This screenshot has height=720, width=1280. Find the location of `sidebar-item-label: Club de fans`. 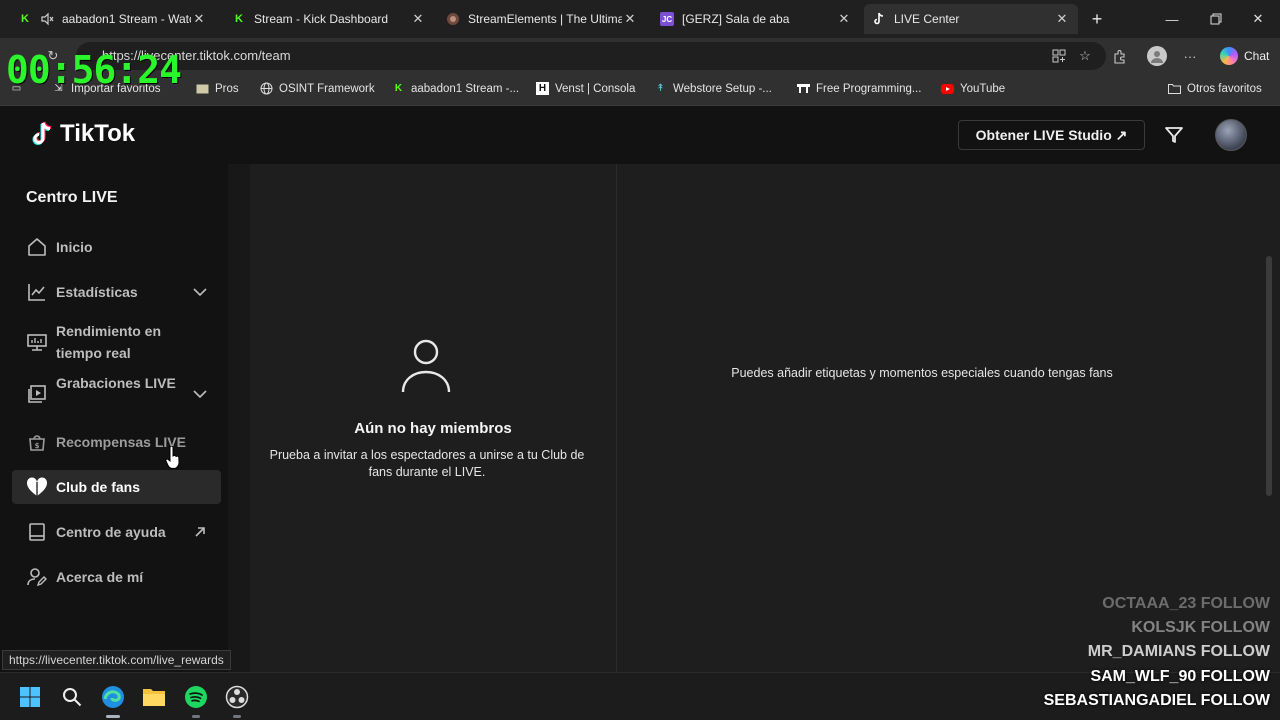

sidebar-item-label: Club de fans is located at coordinates (98, 487).